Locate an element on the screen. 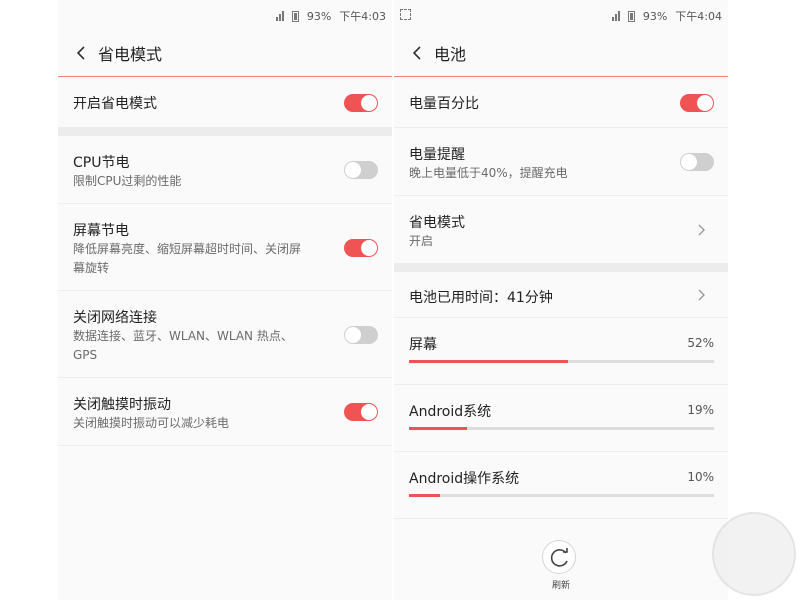  row-label: 关闭触摸时振动 is located at coordinates (122, 405).